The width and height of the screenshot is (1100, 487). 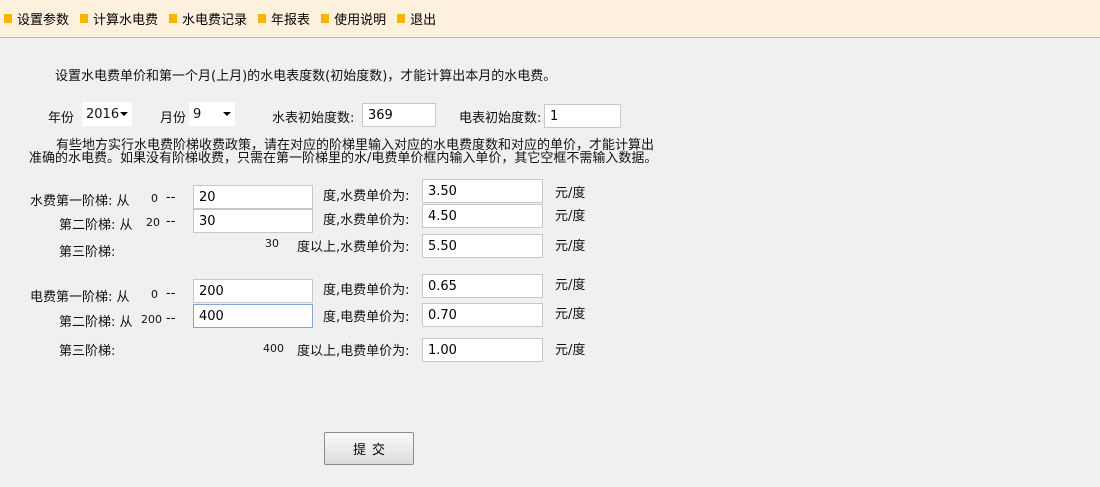 What do you see at coordinates (366, 196) in the screenshot?
I see `water-tier1-price-label: 度,水费单价为:` at bounding box center [366, 196].